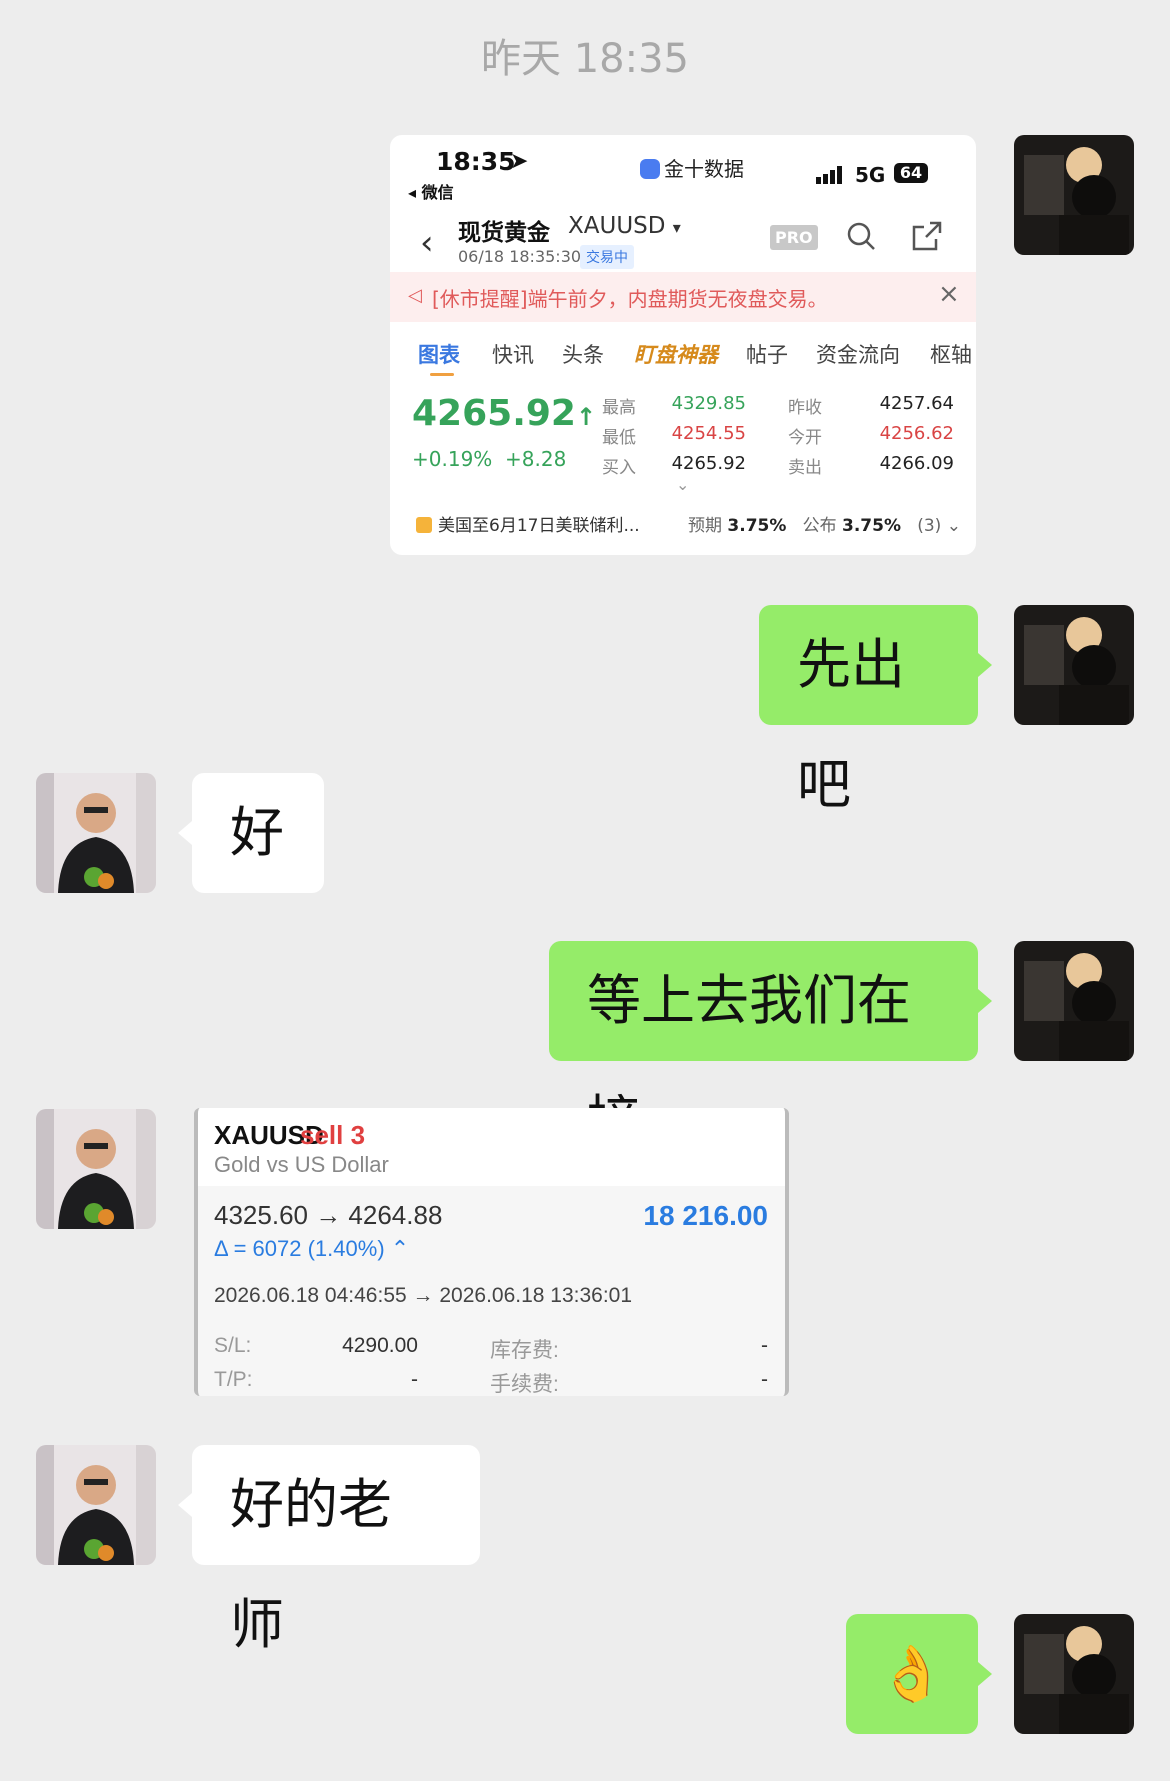 The height and width of the screenshot is (1781, 1170). What do you see at coordinates (414, 1379) in the screenshot?
I see `tp-value: -` at bounding box center [414, 1379].